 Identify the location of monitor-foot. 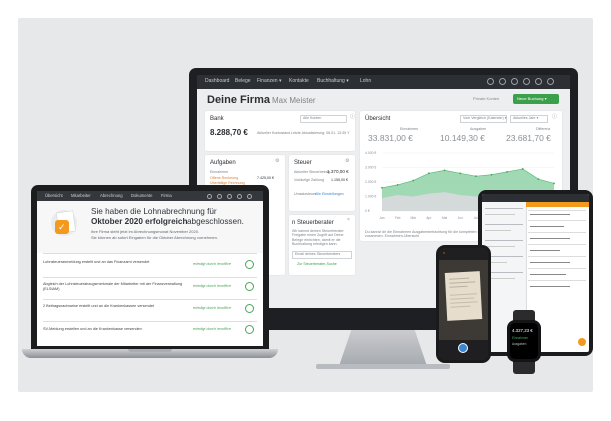
(383, 366).